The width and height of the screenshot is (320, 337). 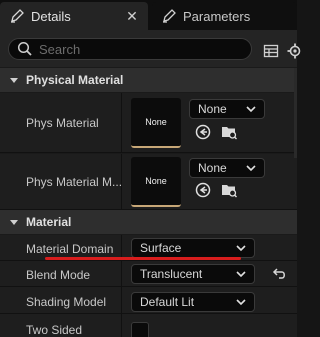 What do you see at coordinates (51, 16) in the screenshot?
I see `tab-details-label: Details` at bounding box center [51, 16].